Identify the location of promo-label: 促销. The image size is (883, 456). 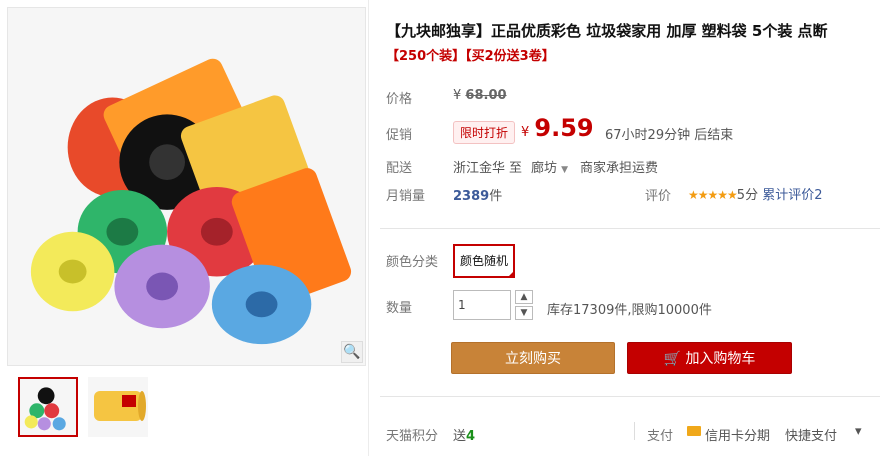
(399, 135).